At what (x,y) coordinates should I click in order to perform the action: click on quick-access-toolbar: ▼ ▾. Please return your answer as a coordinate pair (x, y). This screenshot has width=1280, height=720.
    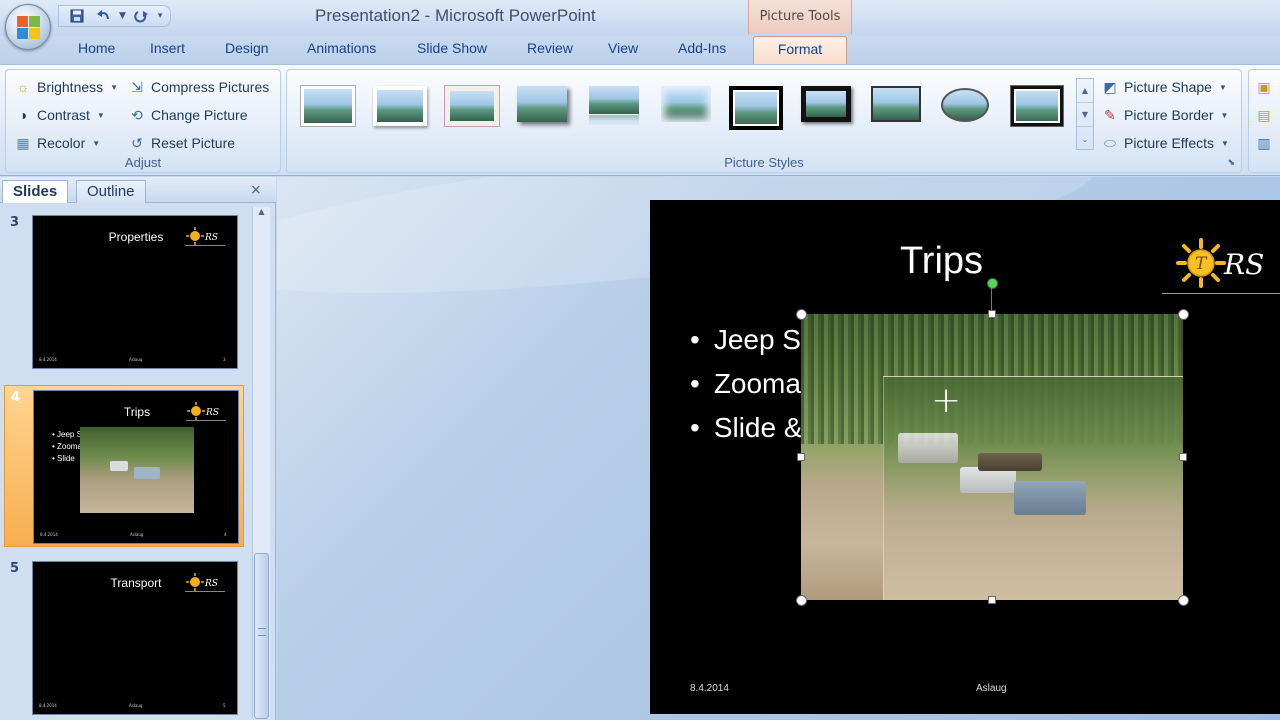
    Looking at the image, I should click on (115, 16).